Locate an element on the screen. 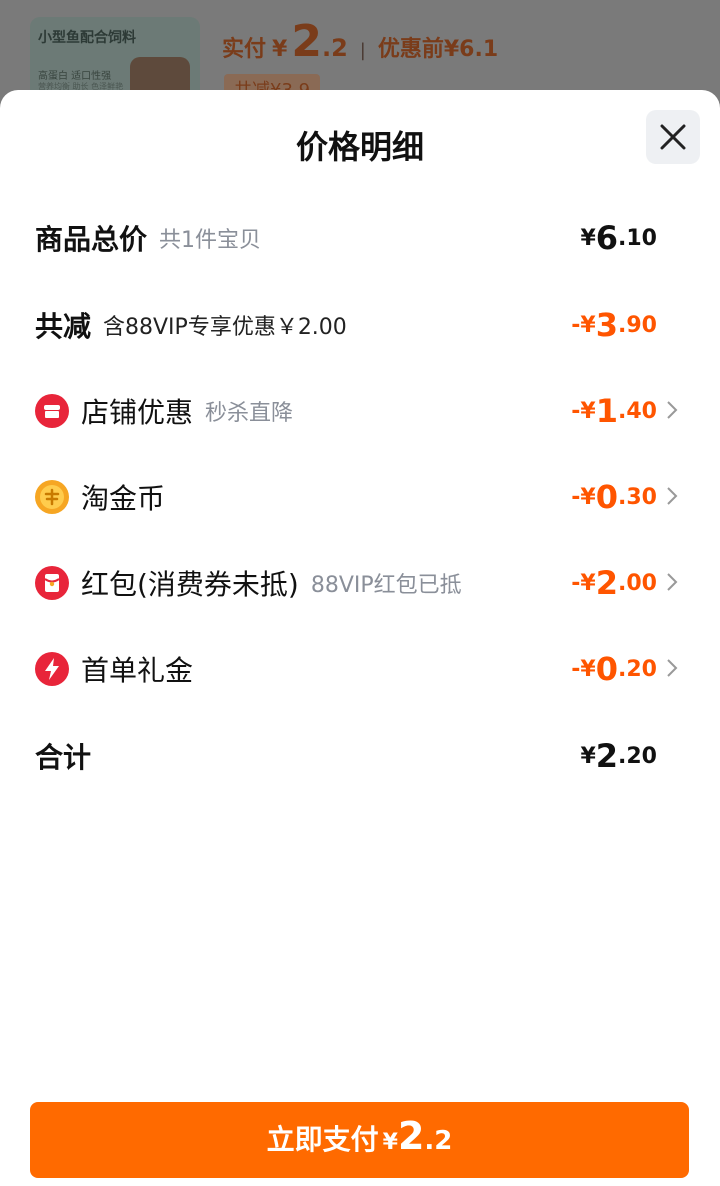  close-button is located at coordinates (673, 137).